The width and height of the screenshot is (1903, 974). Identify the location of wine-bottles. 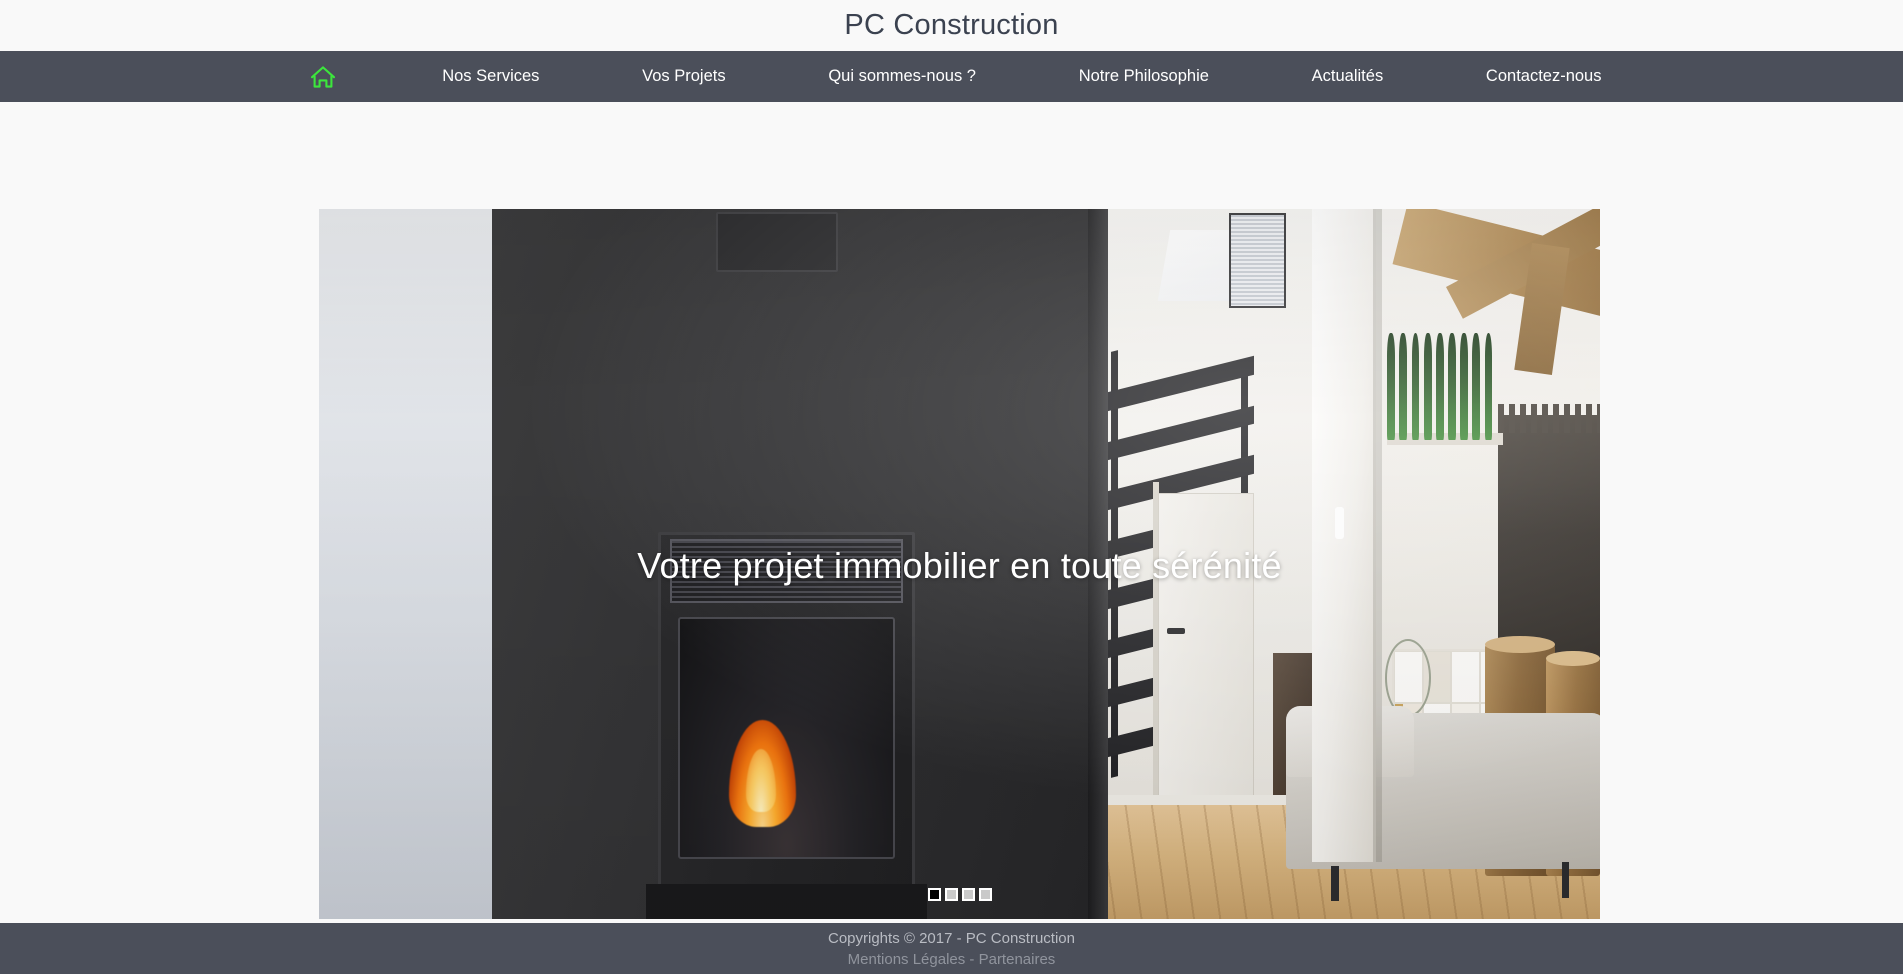
(1446, 386).